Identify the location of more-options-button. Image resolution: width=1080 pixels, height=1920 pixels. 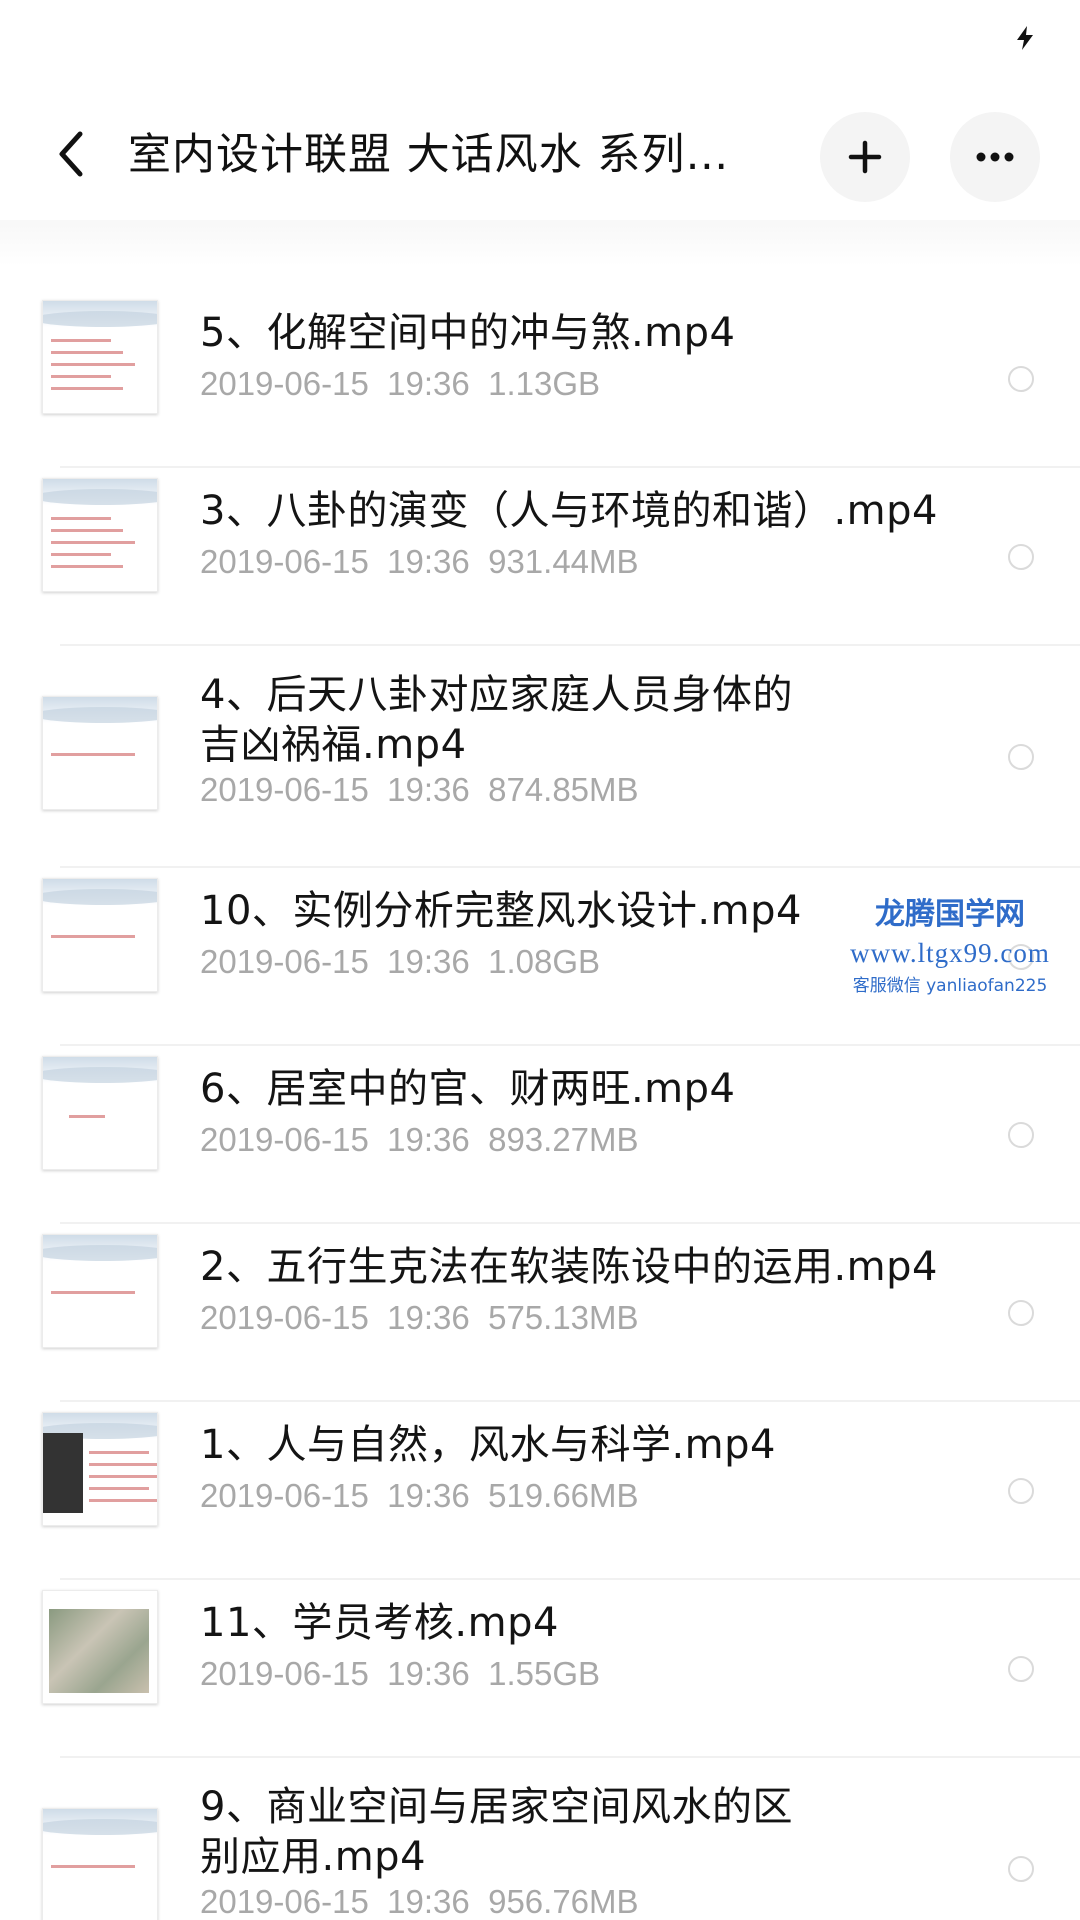
(995, 157).